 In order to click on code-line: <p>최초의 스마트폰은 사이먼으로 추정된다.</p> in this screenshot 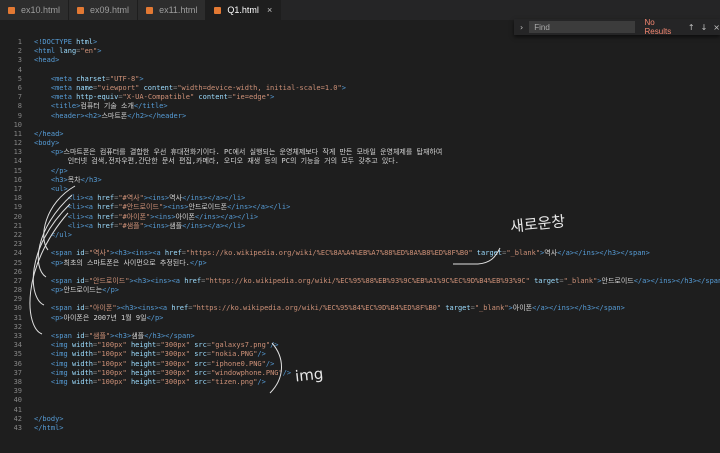, I will do `click(377, 263)`.